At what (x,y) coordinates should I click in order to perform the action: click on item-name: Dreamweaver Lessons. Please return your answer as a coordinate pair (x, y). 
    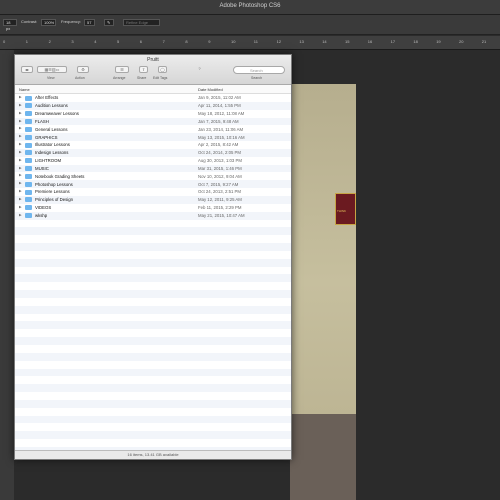
    Looking at the image, I should click on (57, 113).